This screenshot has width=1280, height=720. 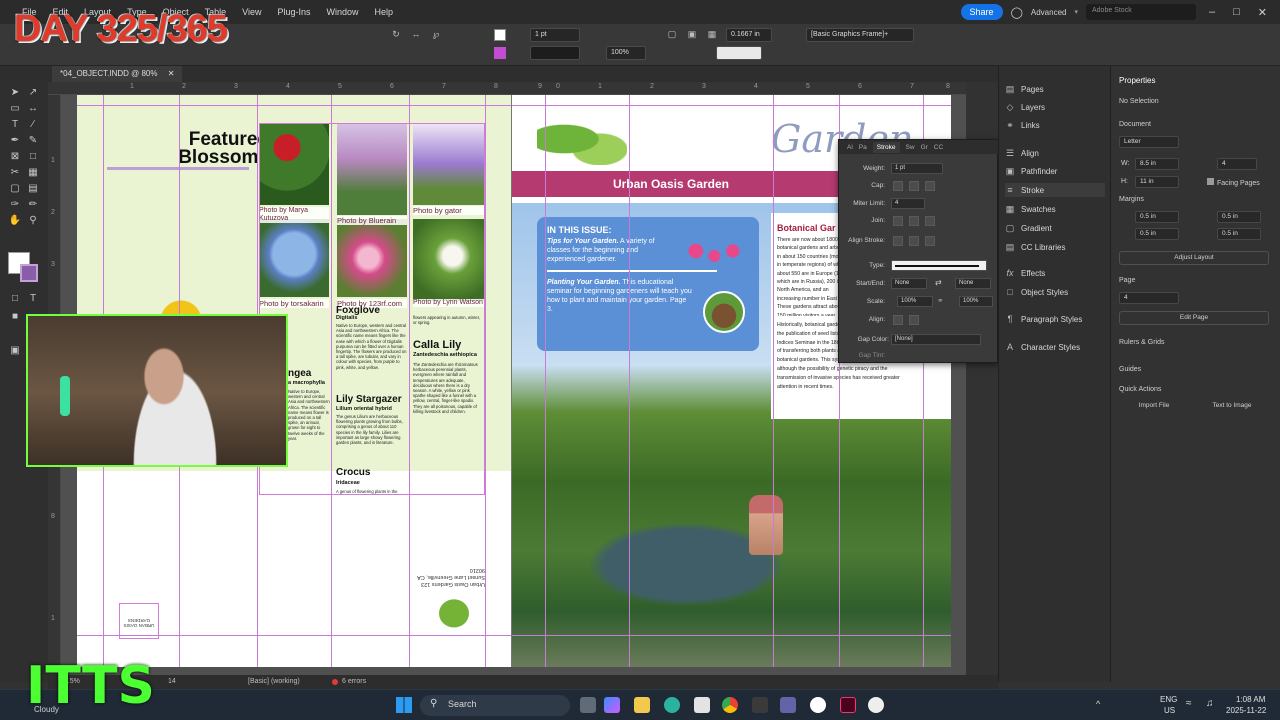 I want to click on tray-chevron-icon: ^, so click(x=1098, y=704).